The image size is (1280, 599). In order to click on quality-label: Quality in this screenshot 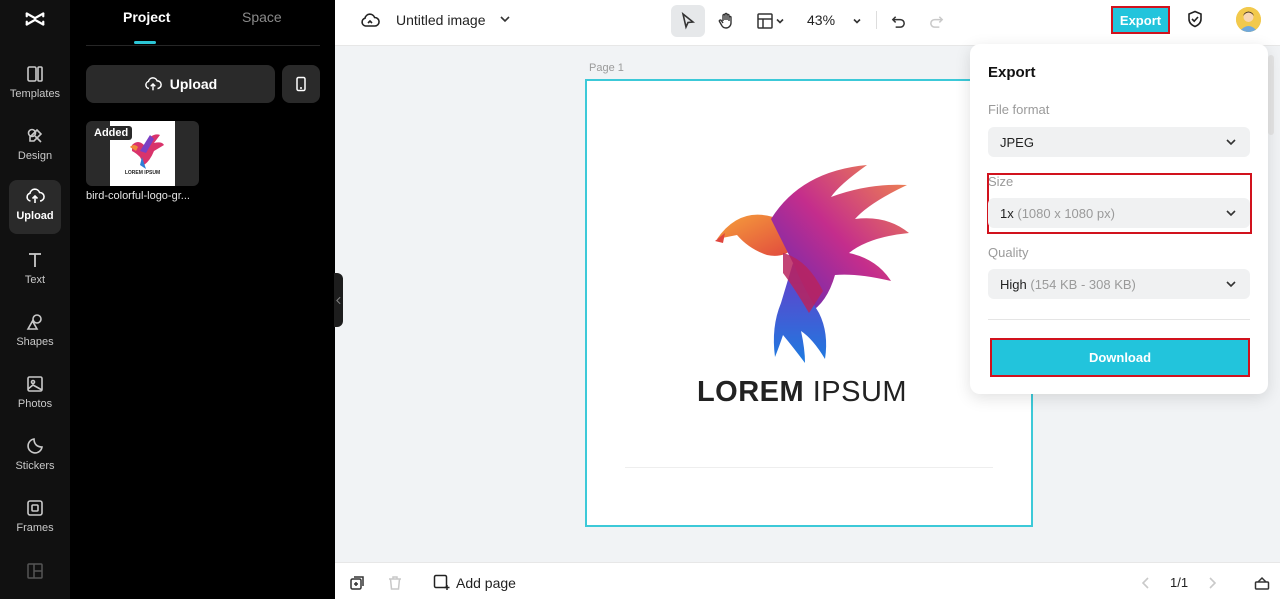, I will do `click(1008, 252)`.